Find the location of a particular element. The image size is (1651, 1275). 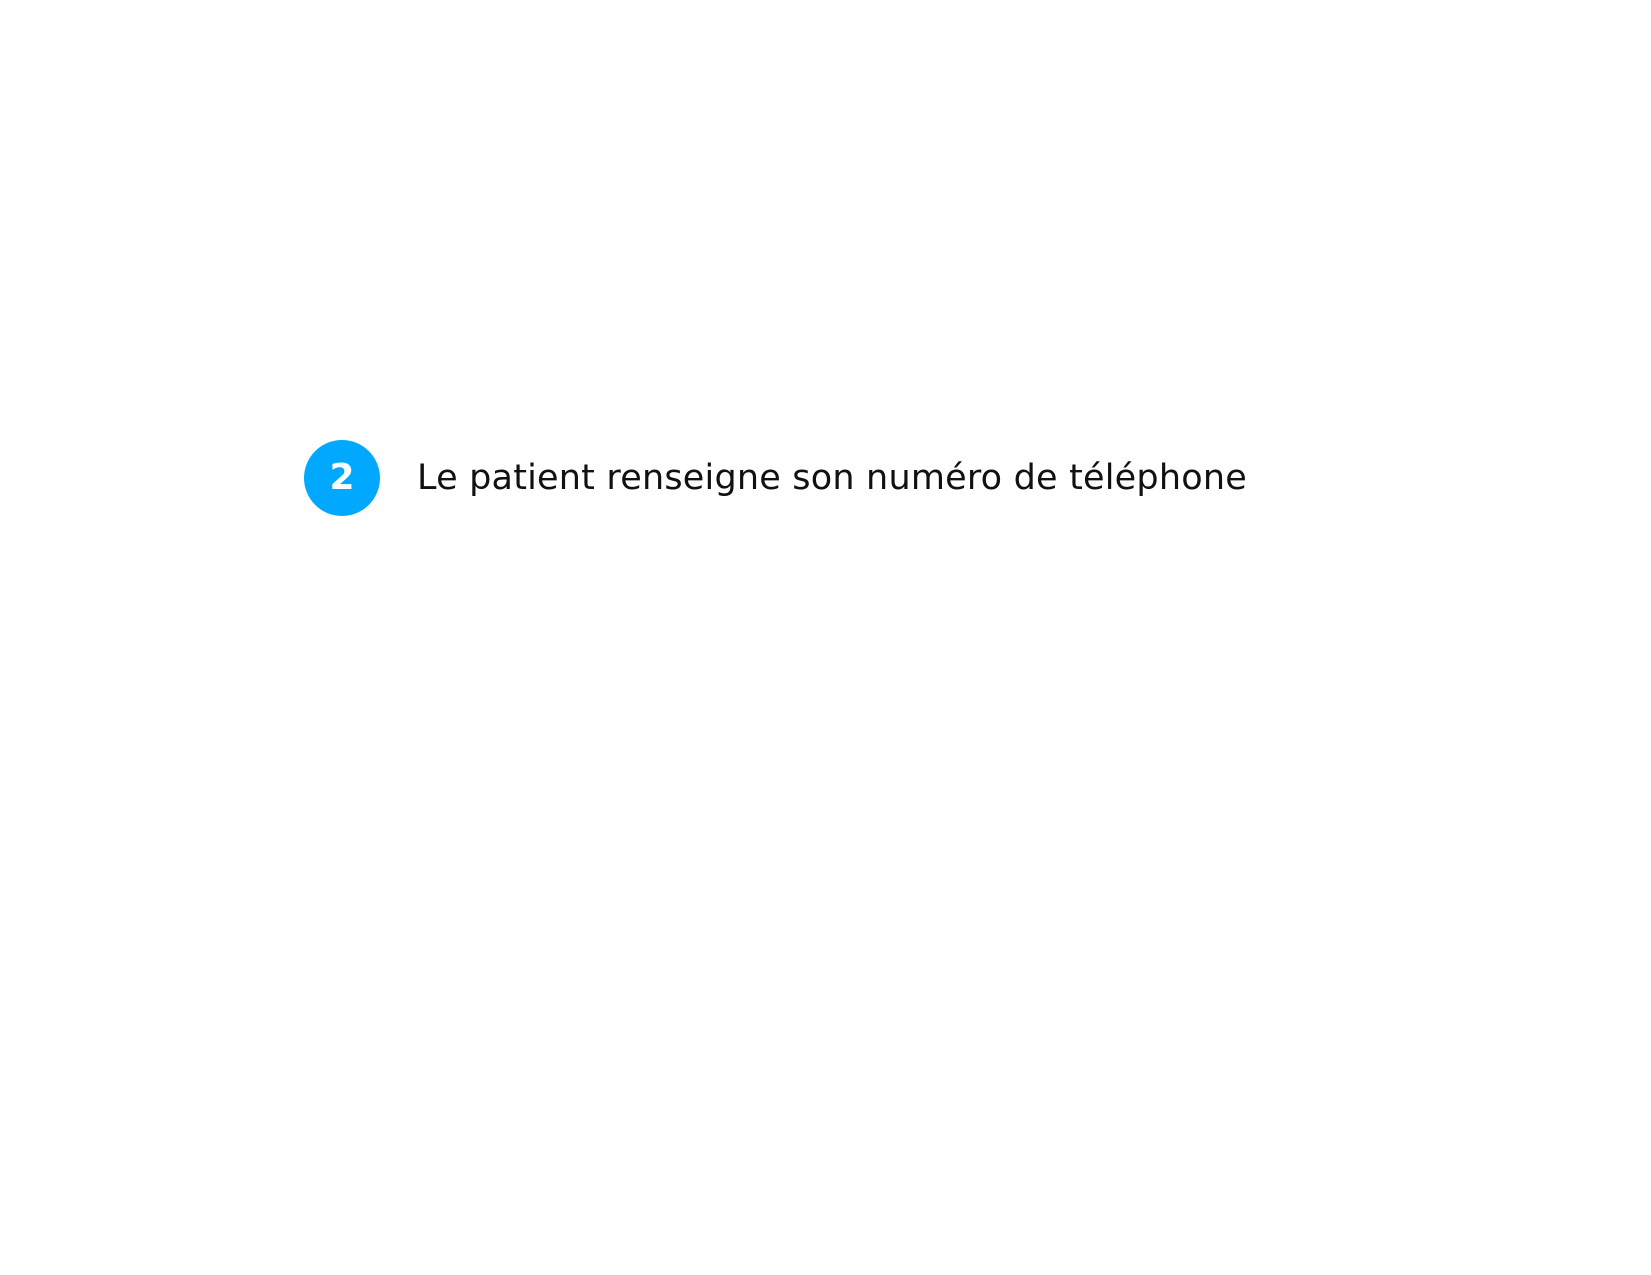

step-number-badge: 2 is located at coordinates (342, 478).